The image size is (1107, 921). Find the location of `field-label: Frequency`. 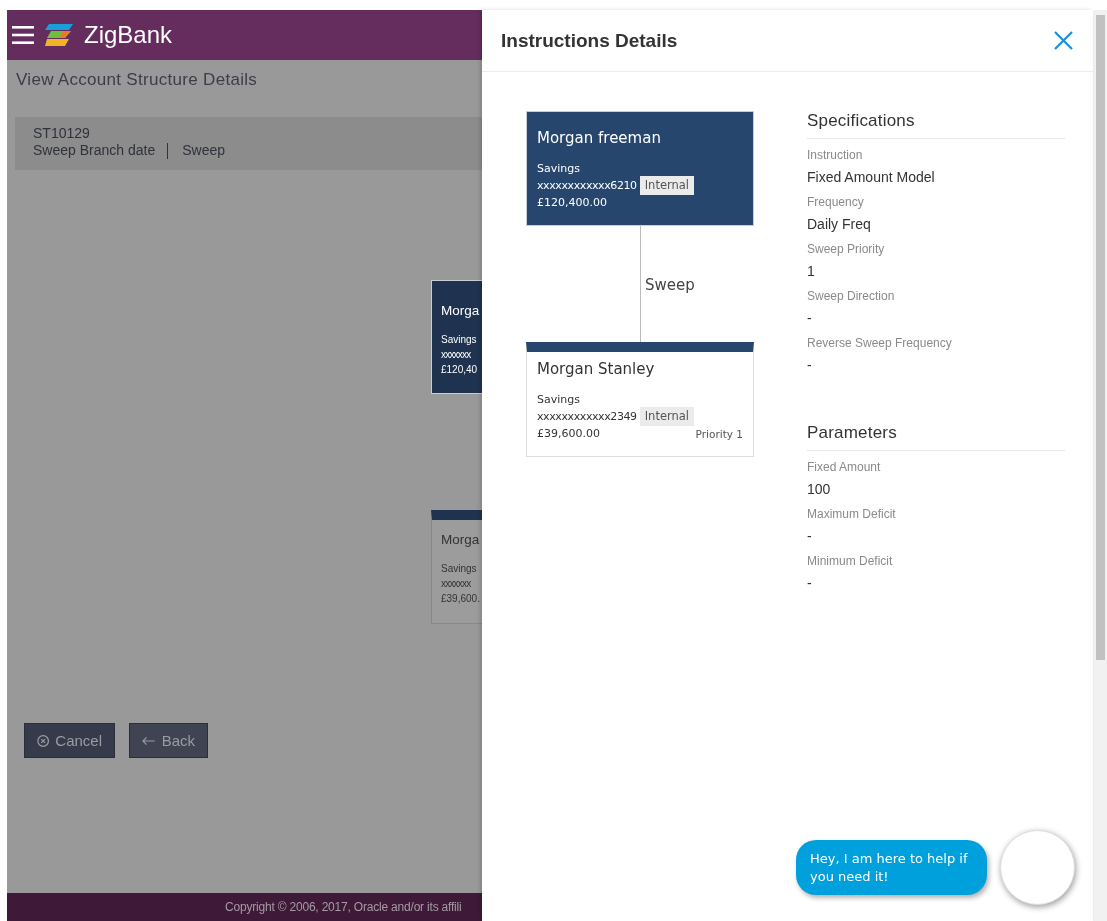

field-label: Frequency is located at coordinates (836, 202).